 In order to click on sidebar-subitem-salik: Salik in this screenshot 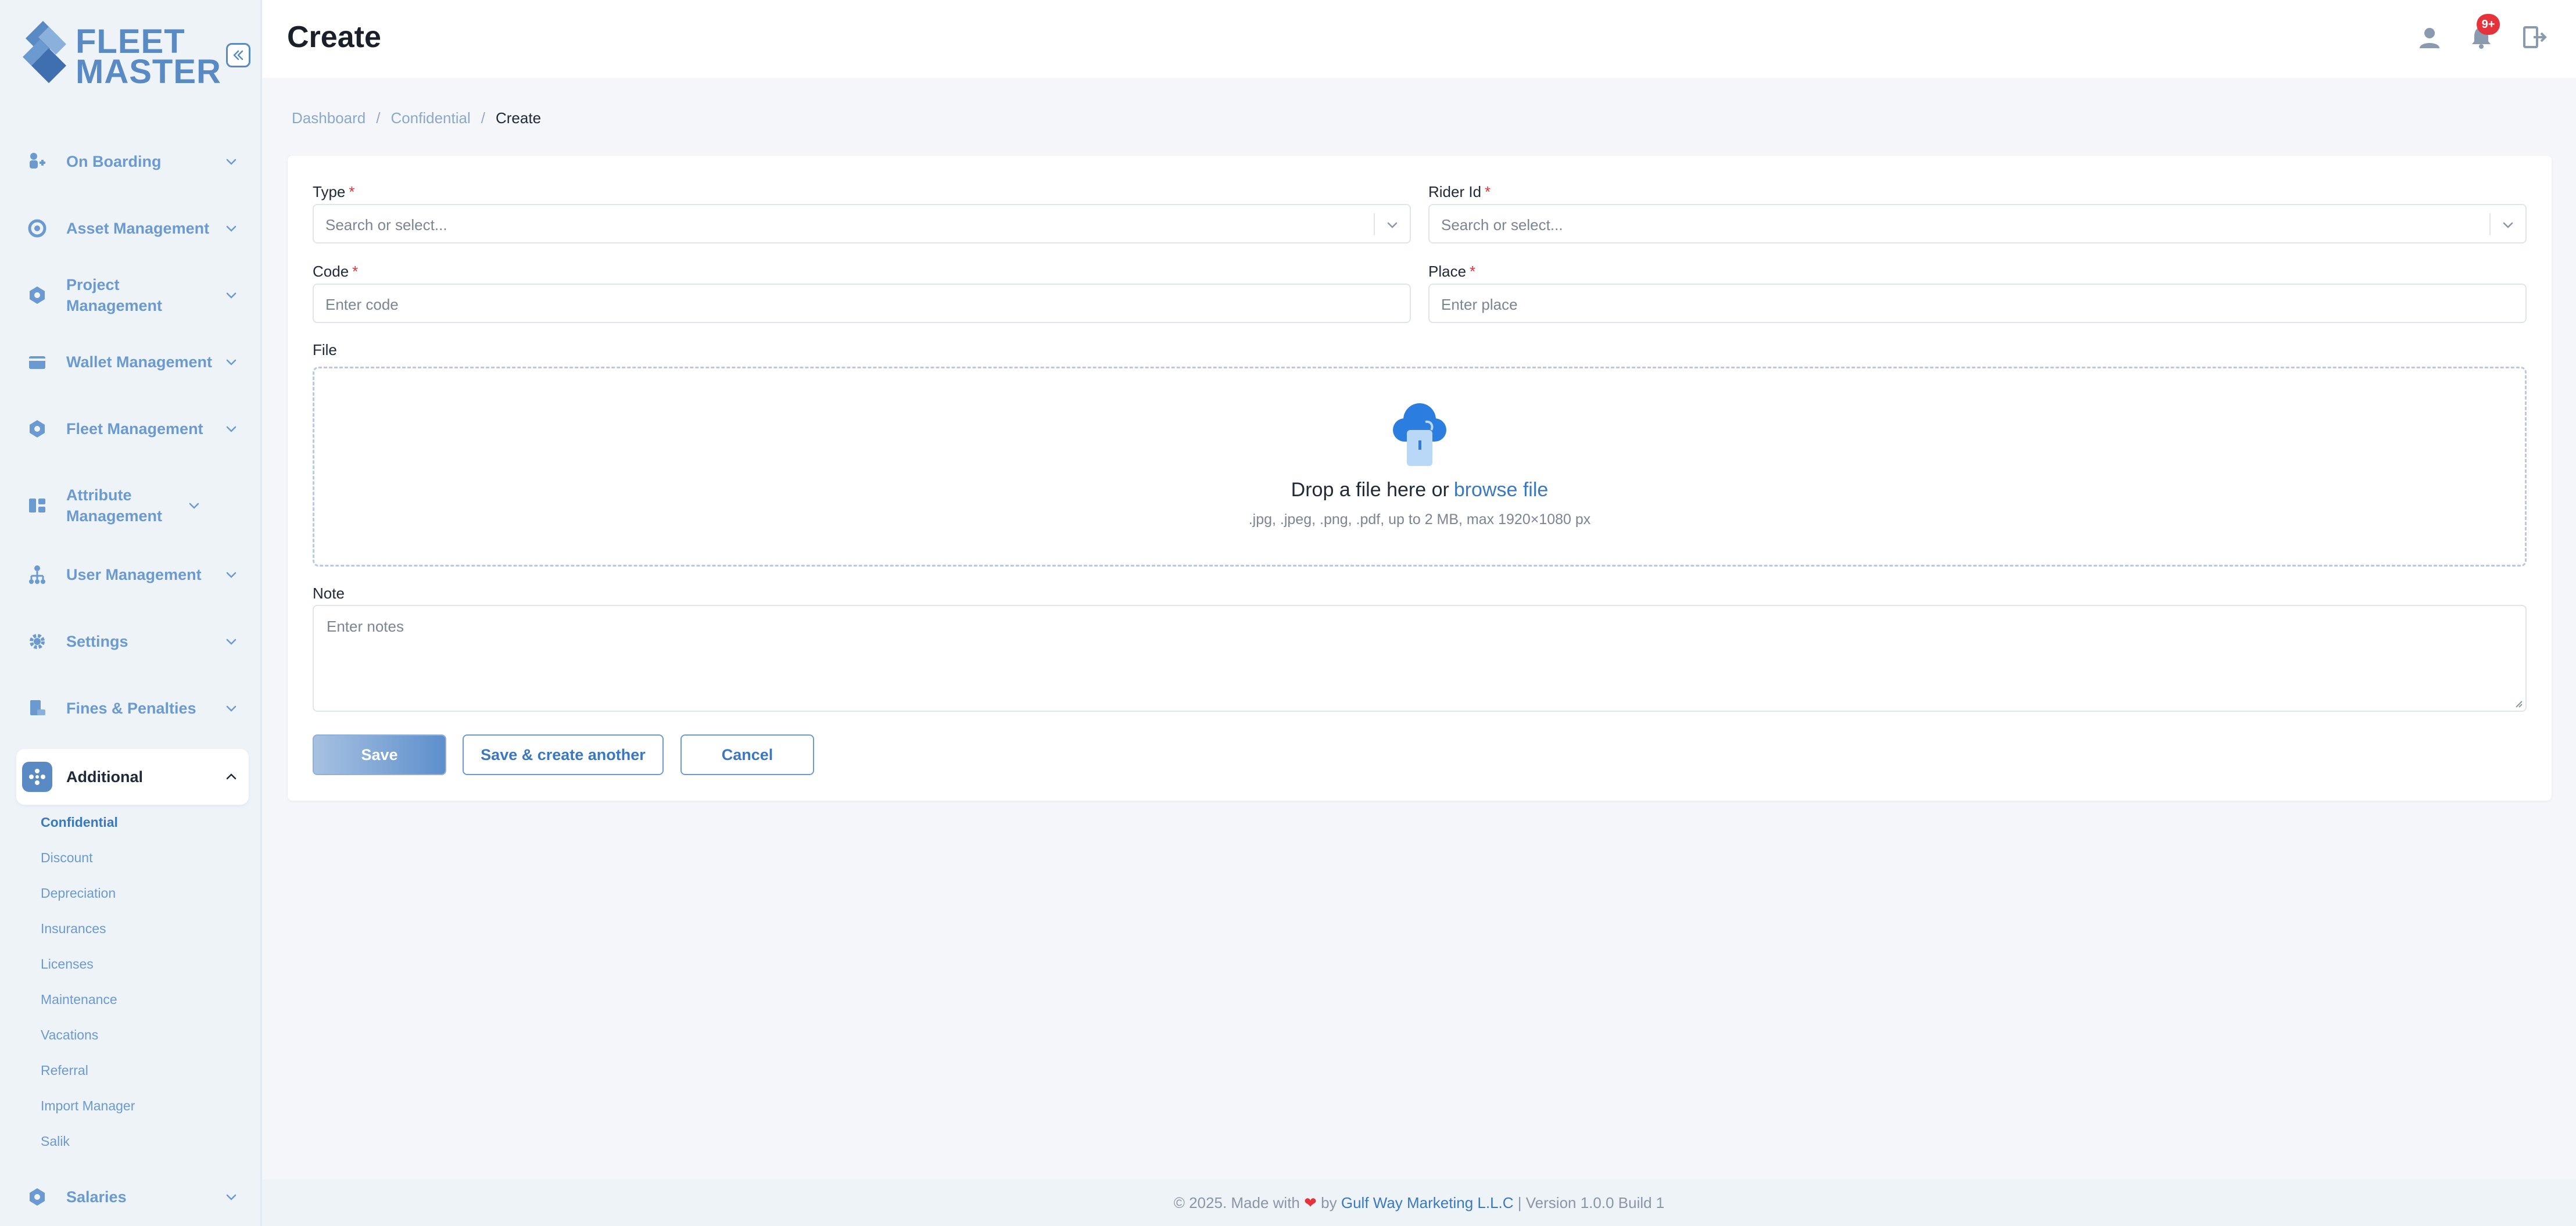, I will do `click(55, 1141)`.